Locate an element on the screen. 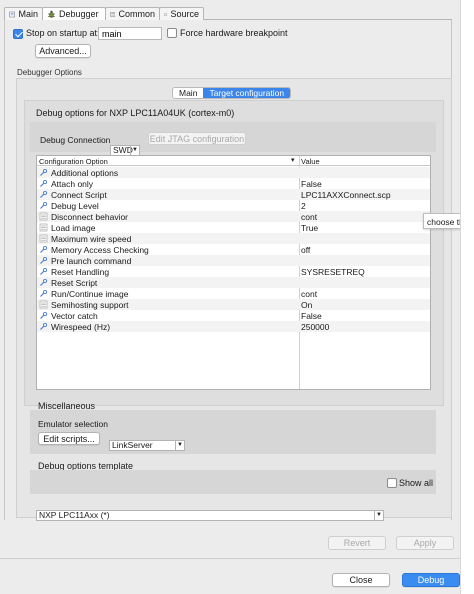  option-name: Maximum wire speed is located at coordinates (91, 239).